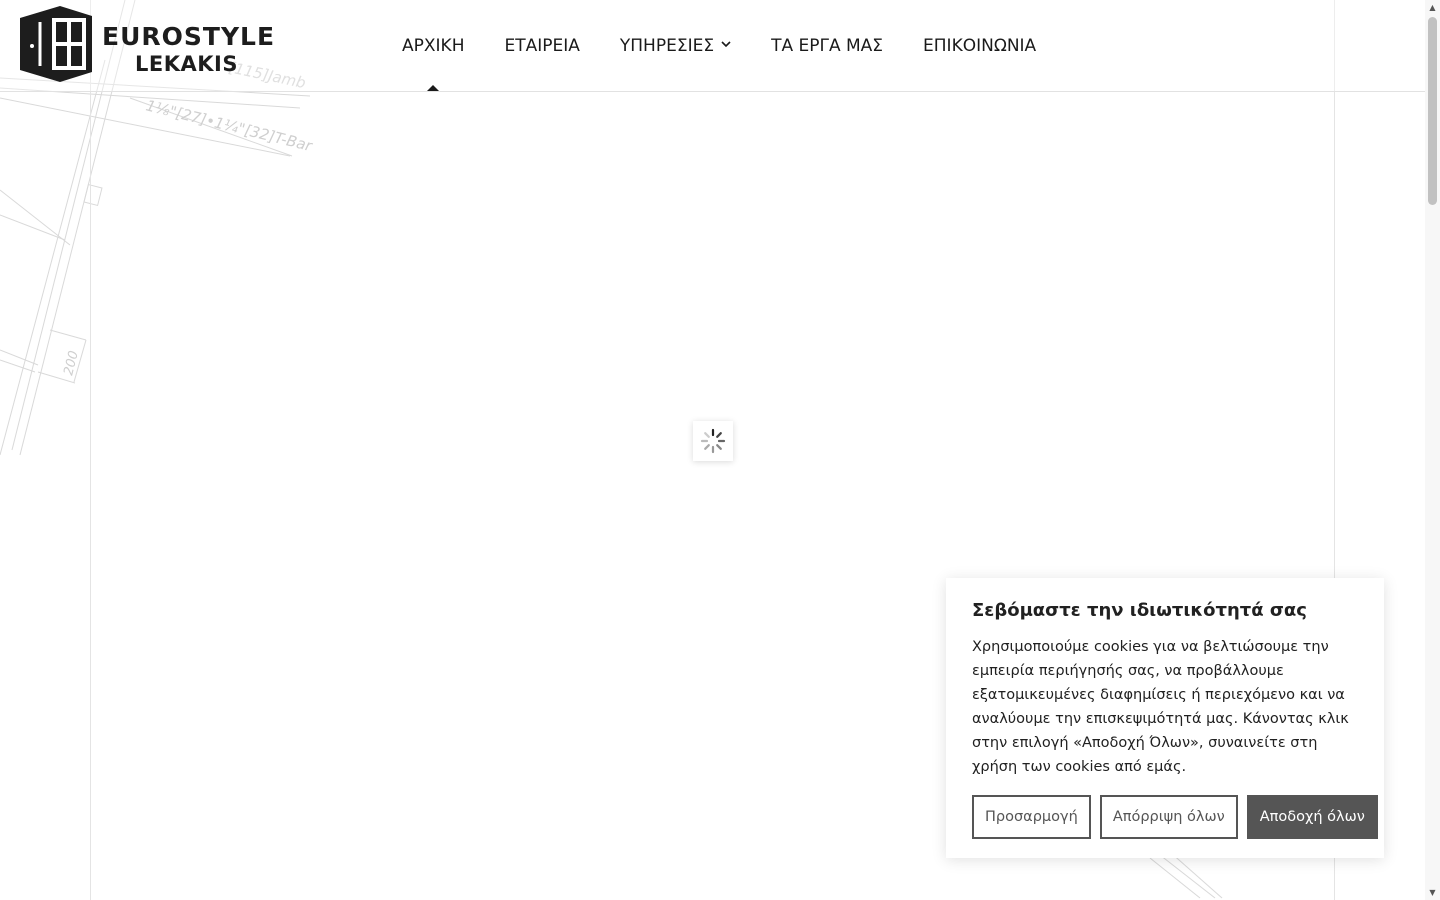 The image size is (1440, 900). I want to click on page-loader, so click(713, 441).